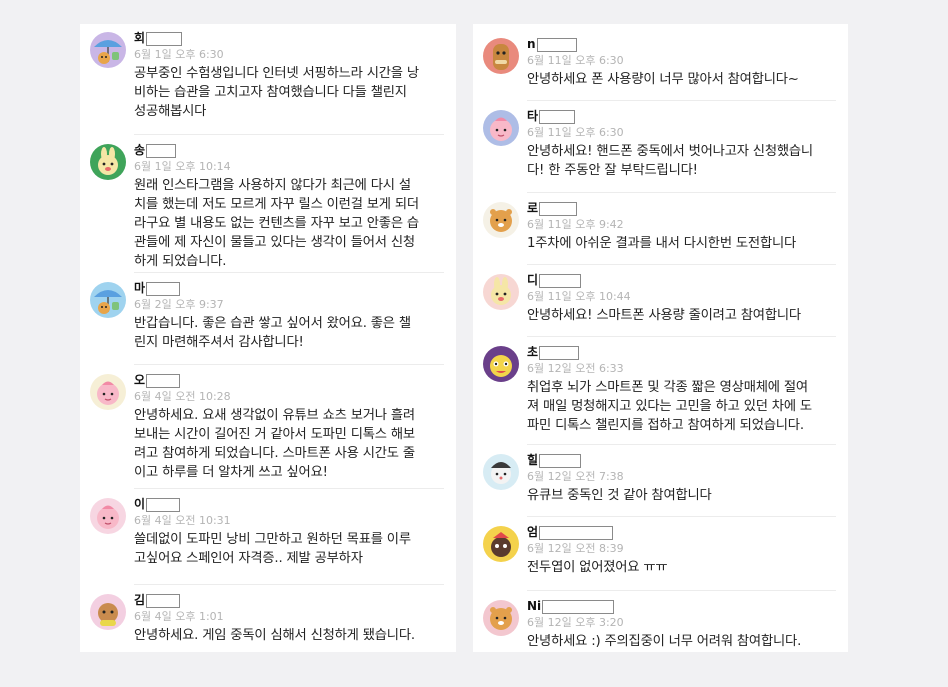 Image resolution: width=948 pixels, height=687 pixels. I want to click on neo-icon, so click(501, 472).